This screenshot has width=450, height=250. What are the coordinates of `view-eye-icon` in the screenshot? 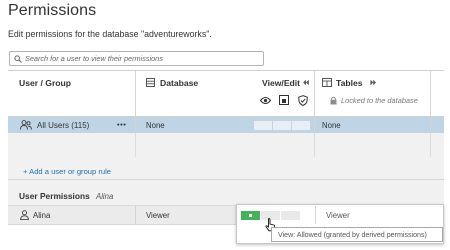 It's located at (265, 100).